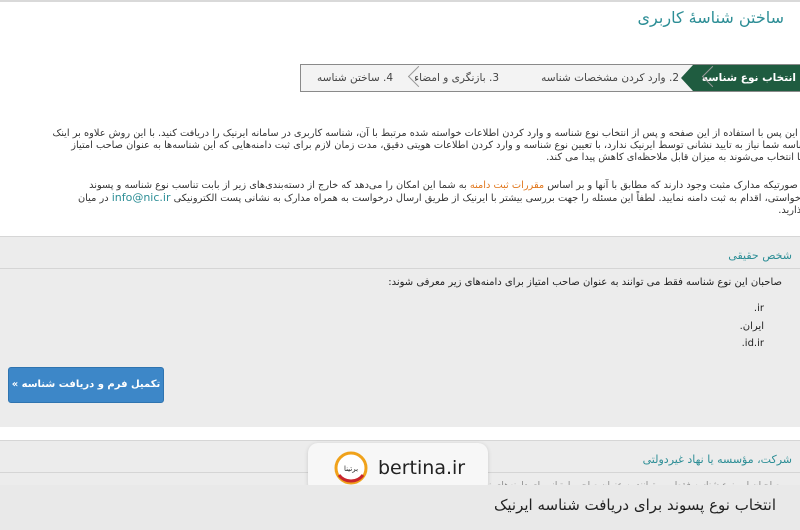 This screenshot has height=530, width=800. Describe the element at coordinates (422, 468) in the screenshot. I see `watermark-text: bertina.ir` at that location.